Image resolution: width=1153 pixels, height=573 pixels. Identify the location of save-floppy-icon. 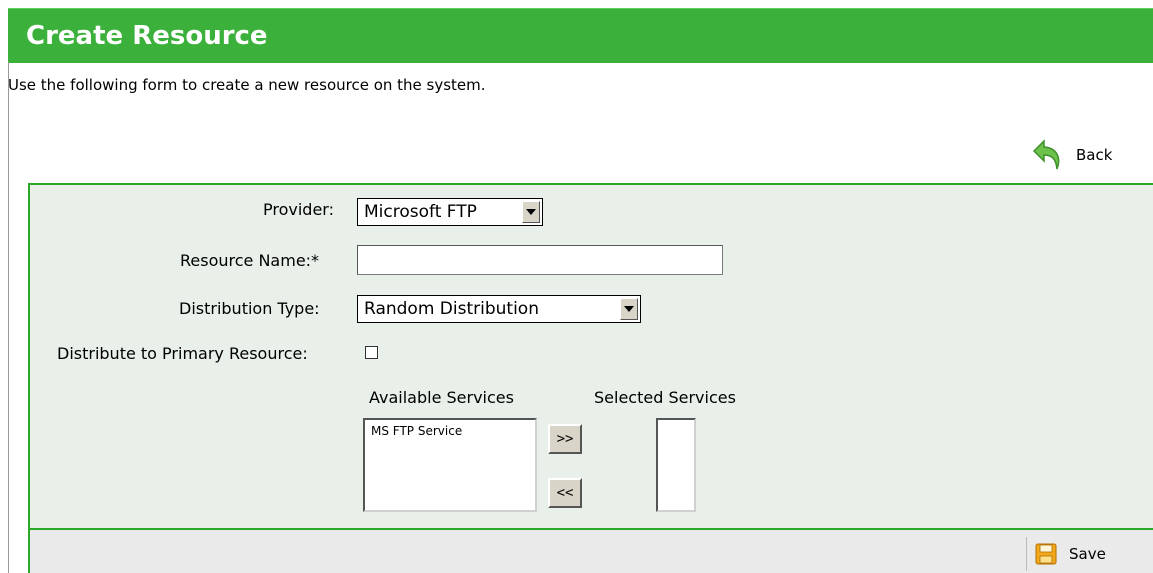
(1046, 554).